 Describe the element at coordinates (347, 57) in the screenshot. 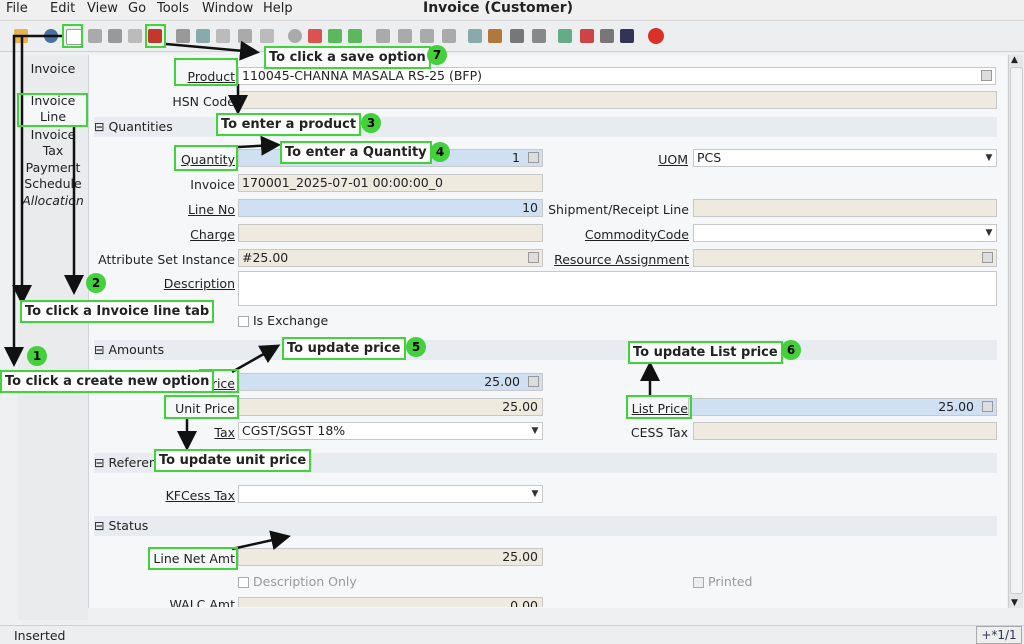

I see `annotation-save: To click a save option` at that location.